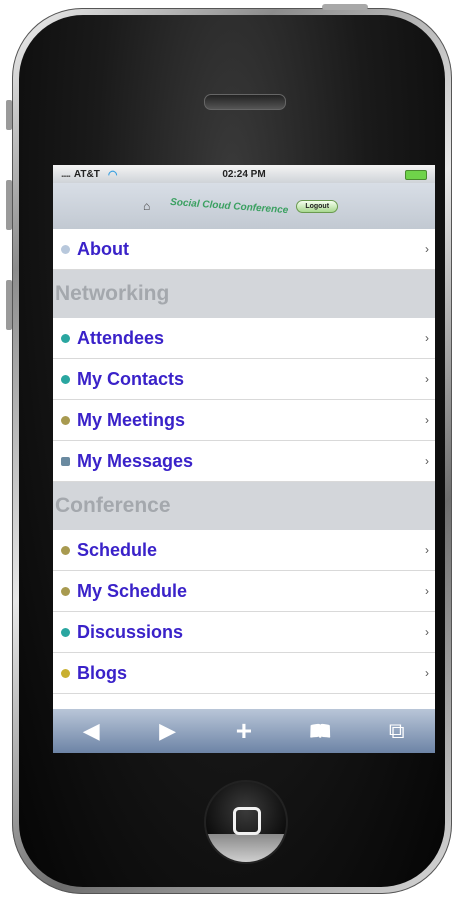 This screenshot has height=902, width=462. What do you see at coordinates (146, 206) in the screenshot?
I see `home-icon: ⌂` at bounding box center [146, 206].